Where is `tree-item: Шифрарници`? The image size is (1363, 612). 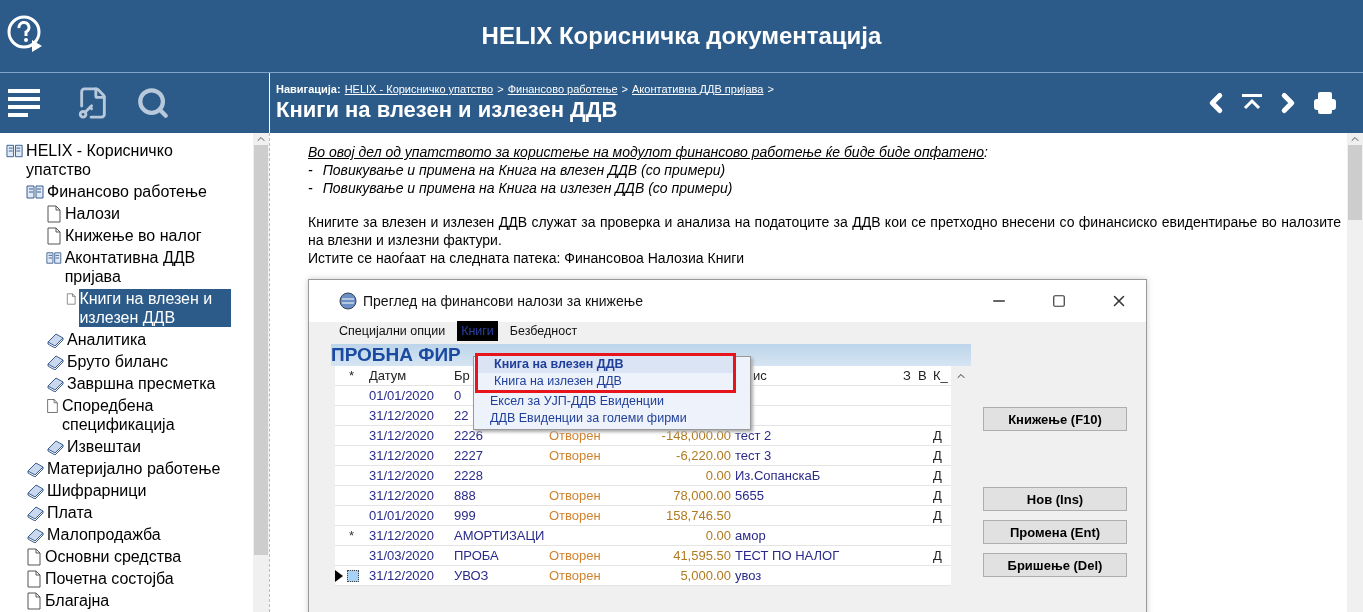
tree-item: Шифрарници is located at coordinates (97, 490).